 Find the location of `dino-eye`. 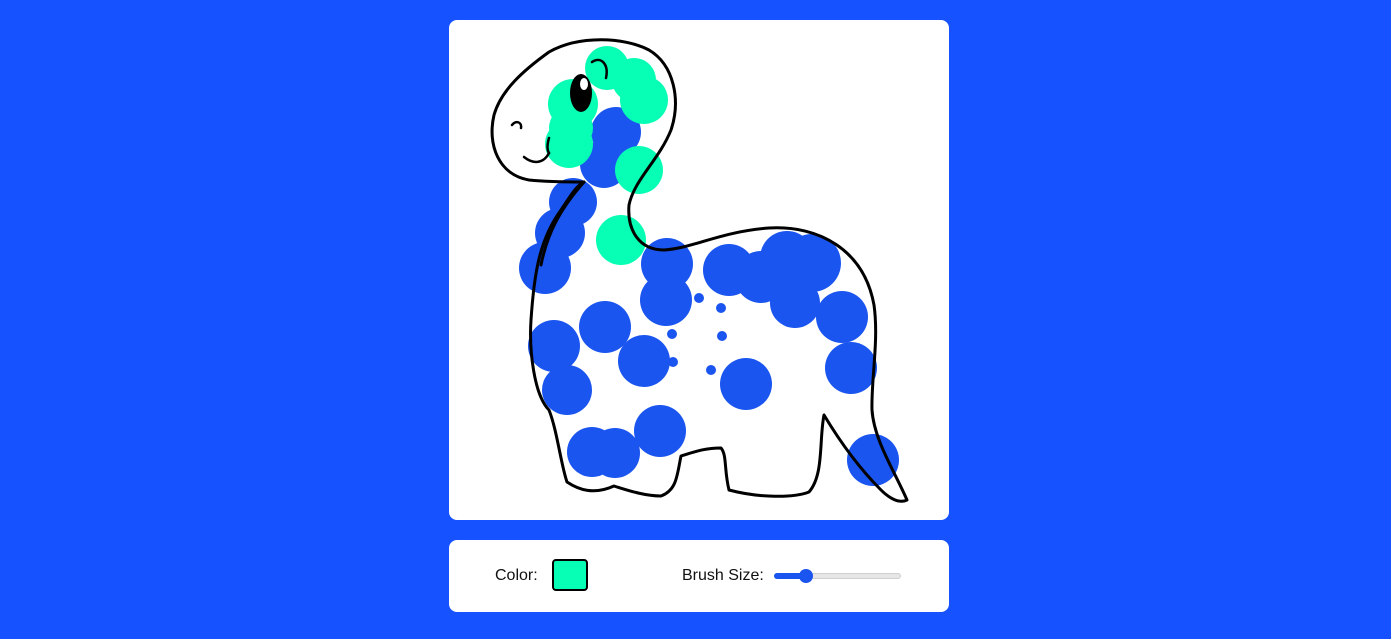

dino-eye is located at coordinates (581, 93).